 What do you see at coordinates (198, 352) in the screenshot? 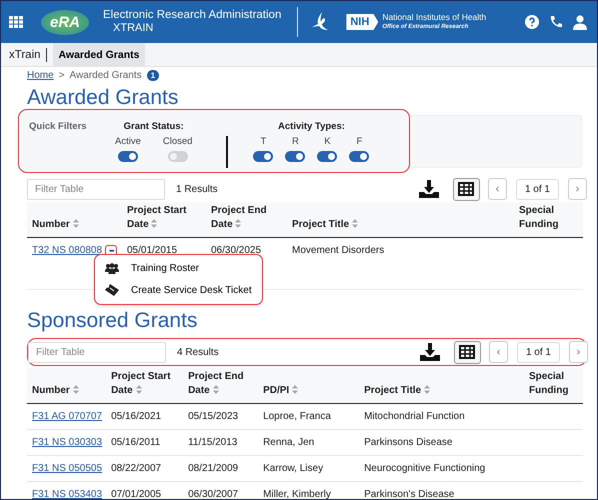
I see `results-count: 4 Results` at bounding box center [198, 352].